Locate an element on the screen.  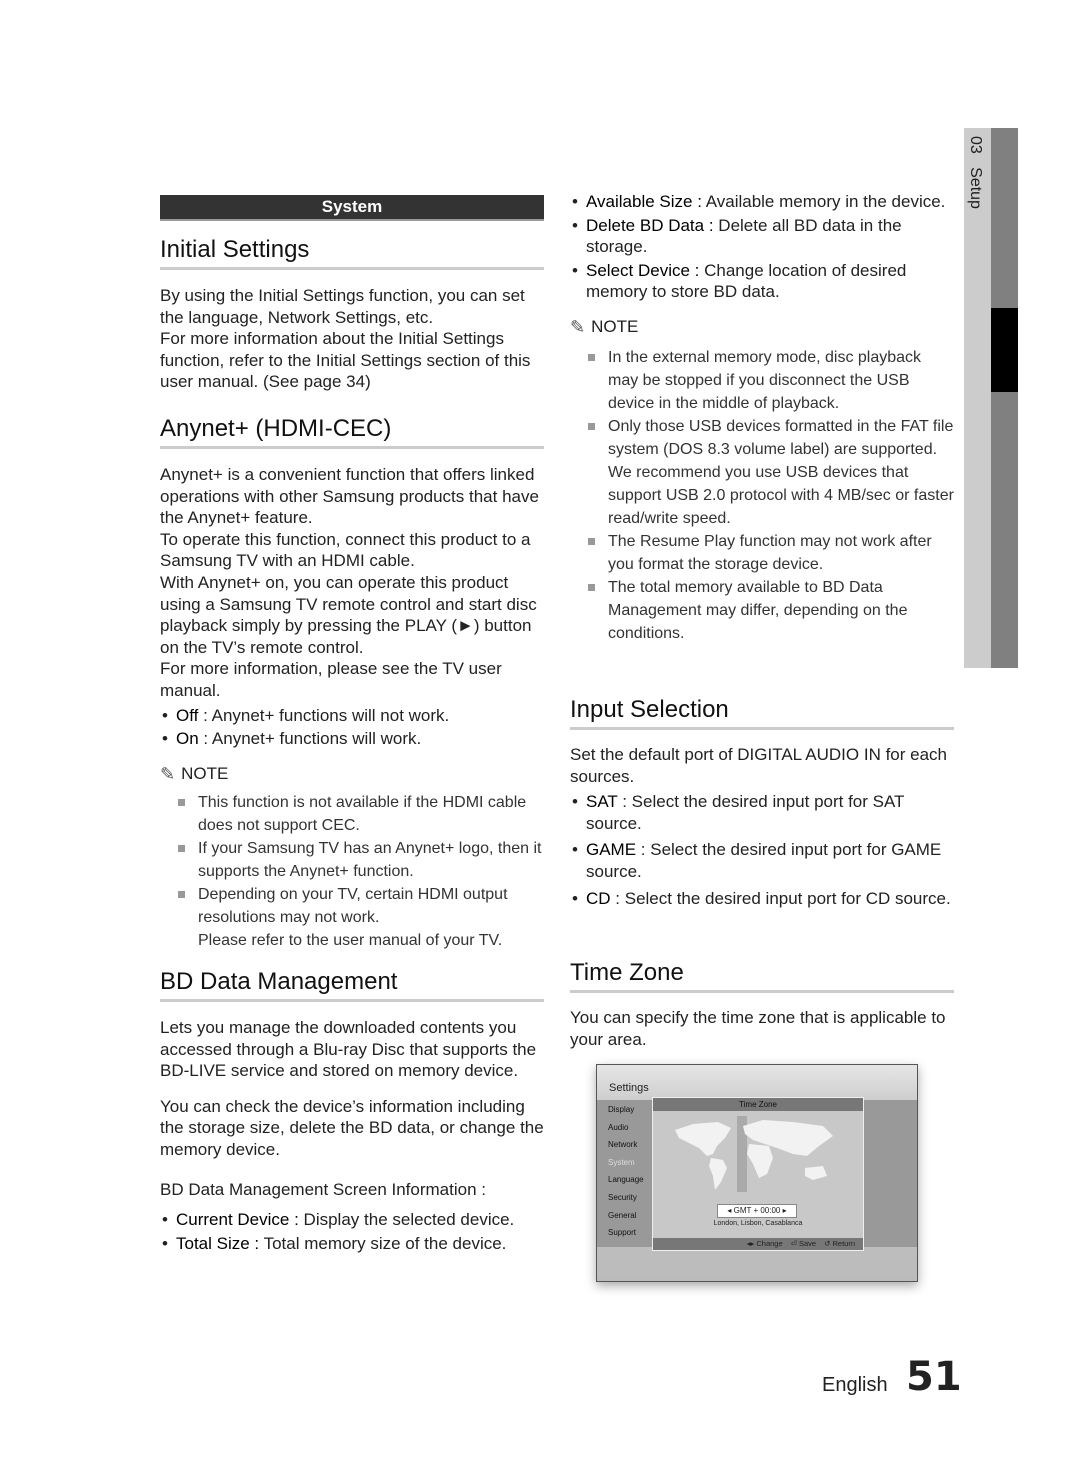
bullet-item: Off : Anynet+ functions will not work. is located at coordinates (352, 716).